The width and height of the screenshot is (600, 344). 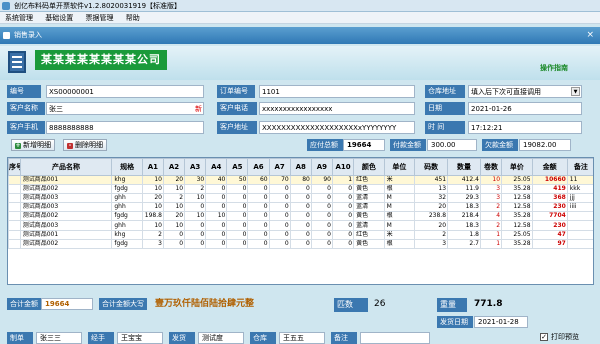 What do you see at coordinates (321, 167) in the screenshot?
I see `column-header: A9` at bounding box center [321, 167].